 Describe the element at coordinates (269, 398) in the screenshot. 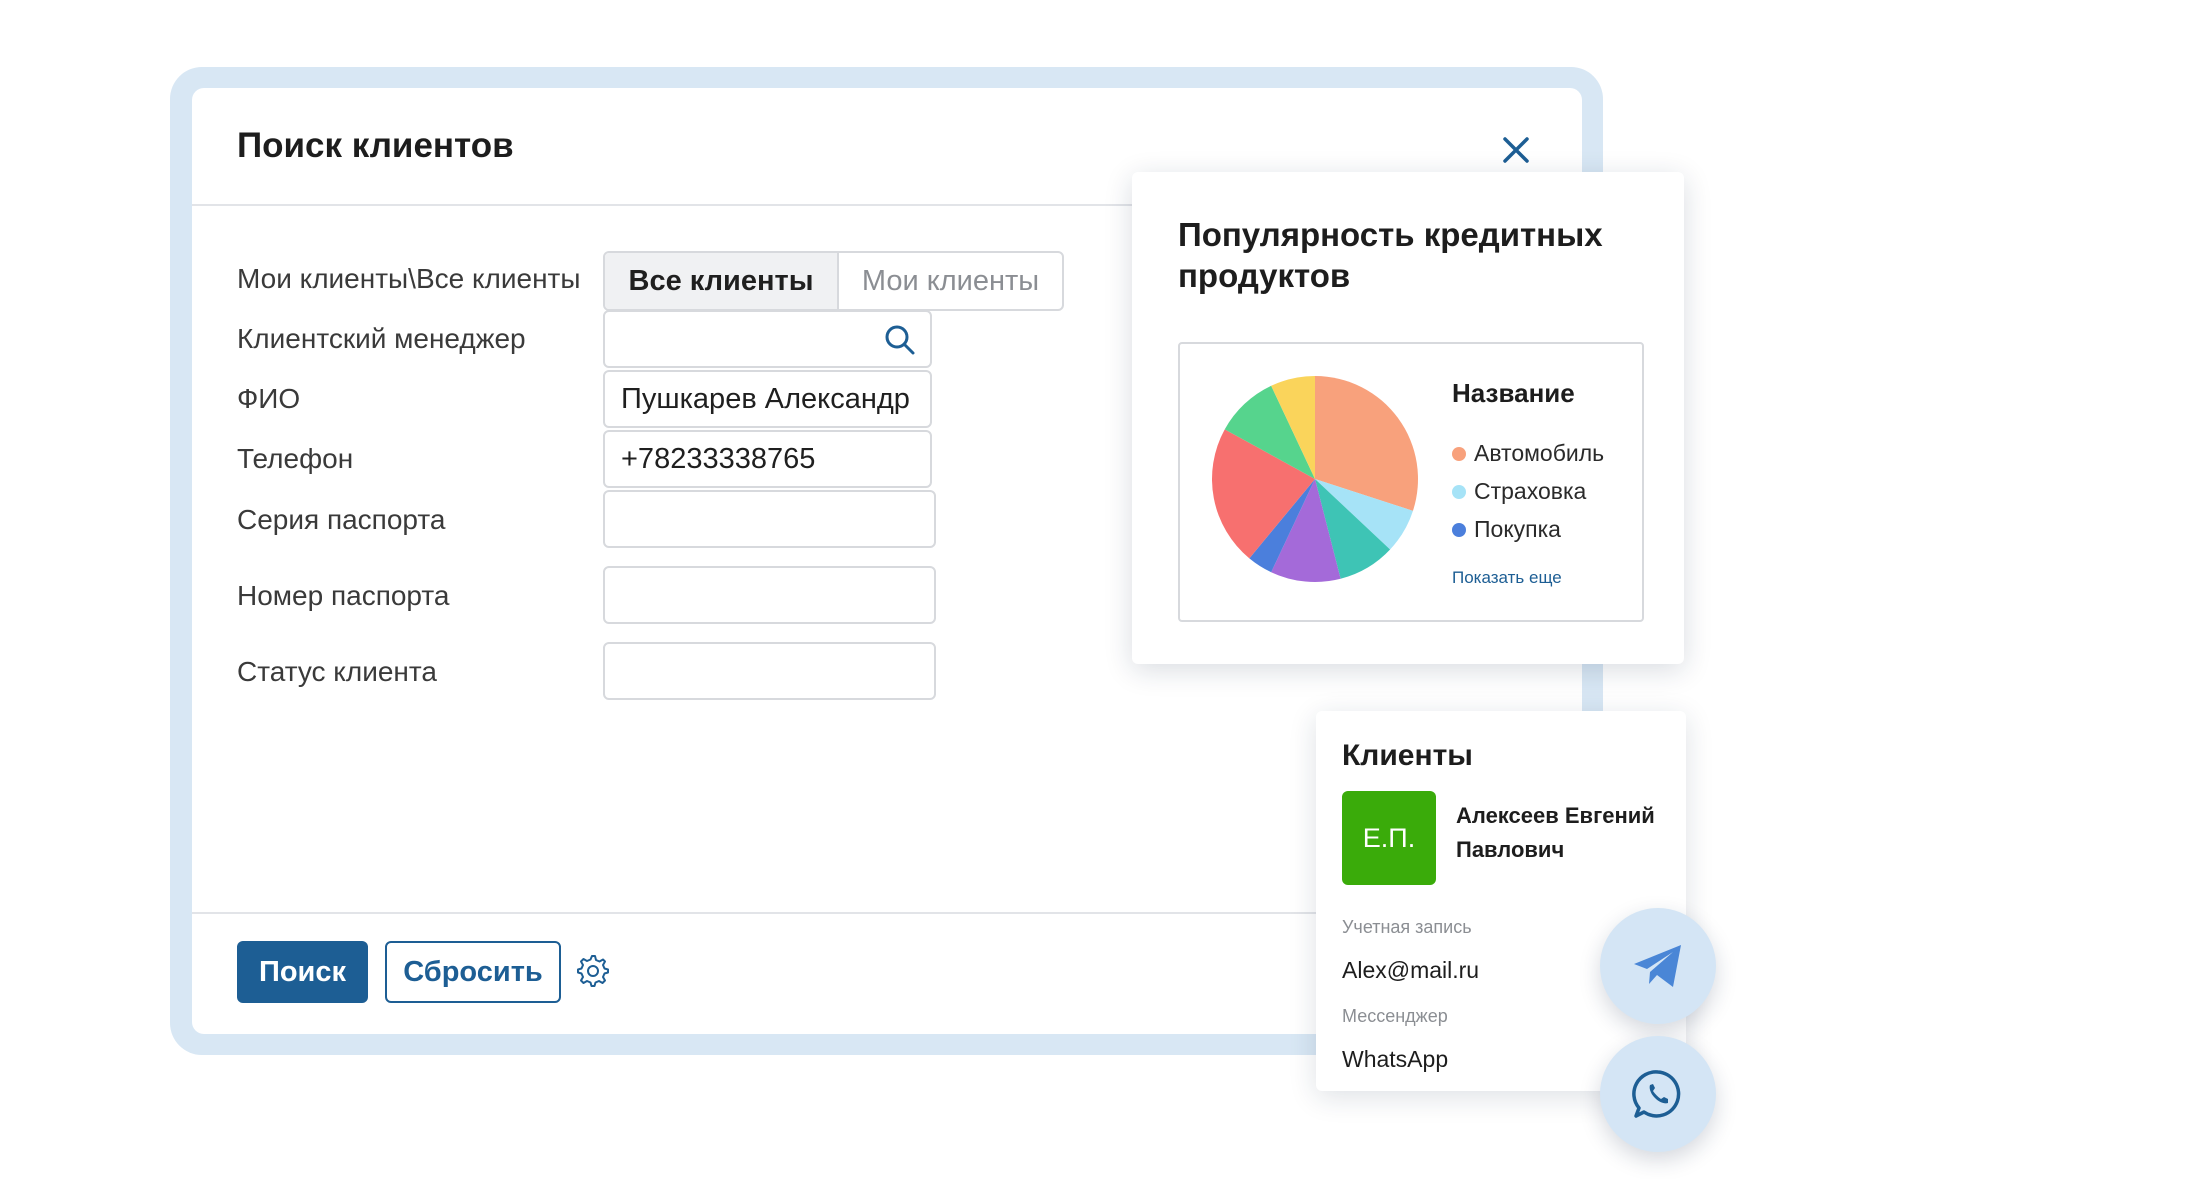

I see `fio-label: ФИО` at that location.